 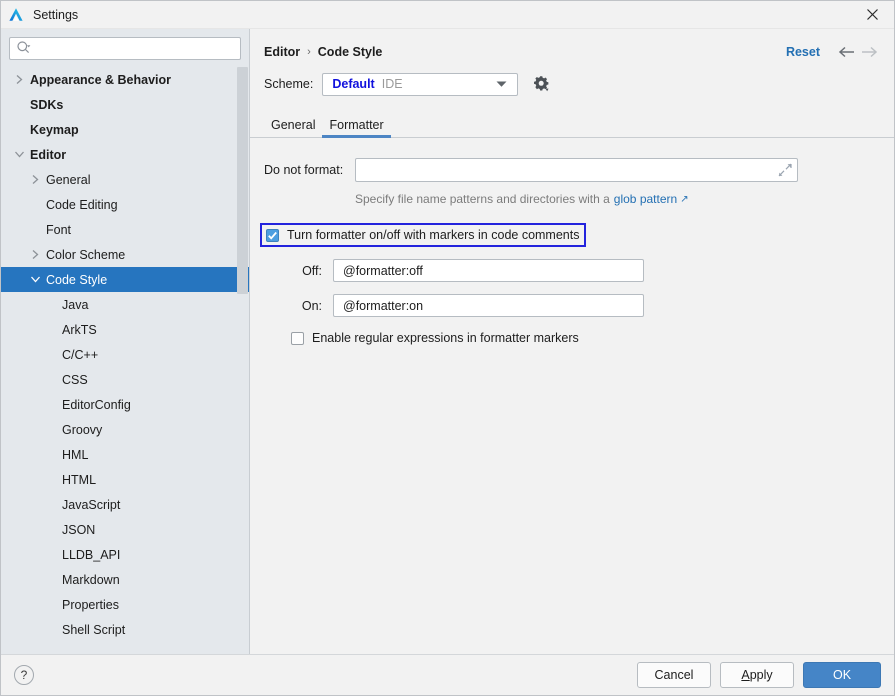 What do you see at coordinates (90, 604) in the screenshot?
I see `sidebar-item-label: Properties` at bounding box center [90, 604].